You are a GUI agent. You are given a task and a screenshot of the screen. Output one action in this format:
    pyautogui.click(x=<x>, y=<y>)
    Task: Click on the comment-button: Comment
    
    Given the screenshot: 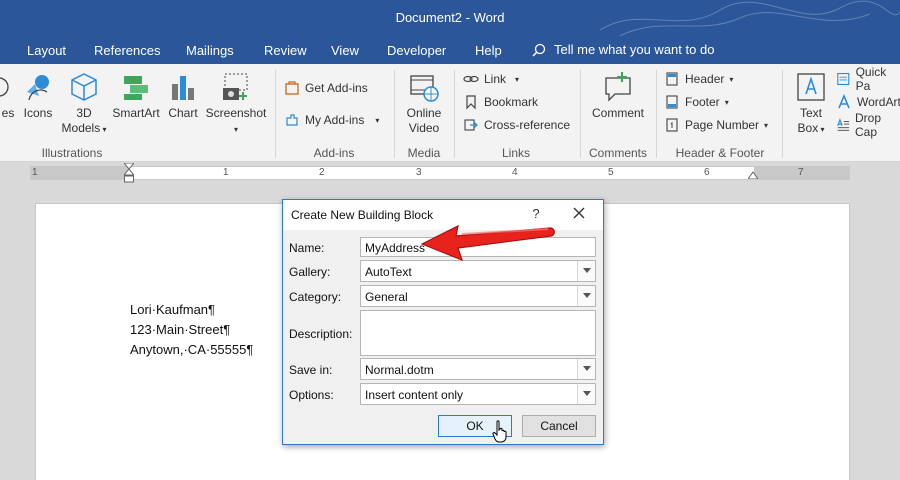 What is the action you would take?
    pyautogui.click(x=618, y=95)
    